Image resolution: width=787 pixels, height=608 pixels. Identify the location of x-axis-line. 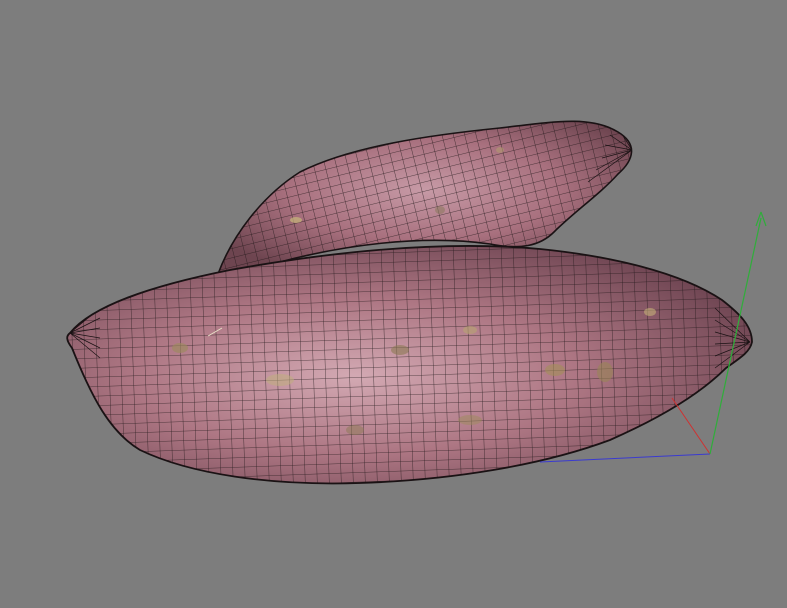
(691, 426).